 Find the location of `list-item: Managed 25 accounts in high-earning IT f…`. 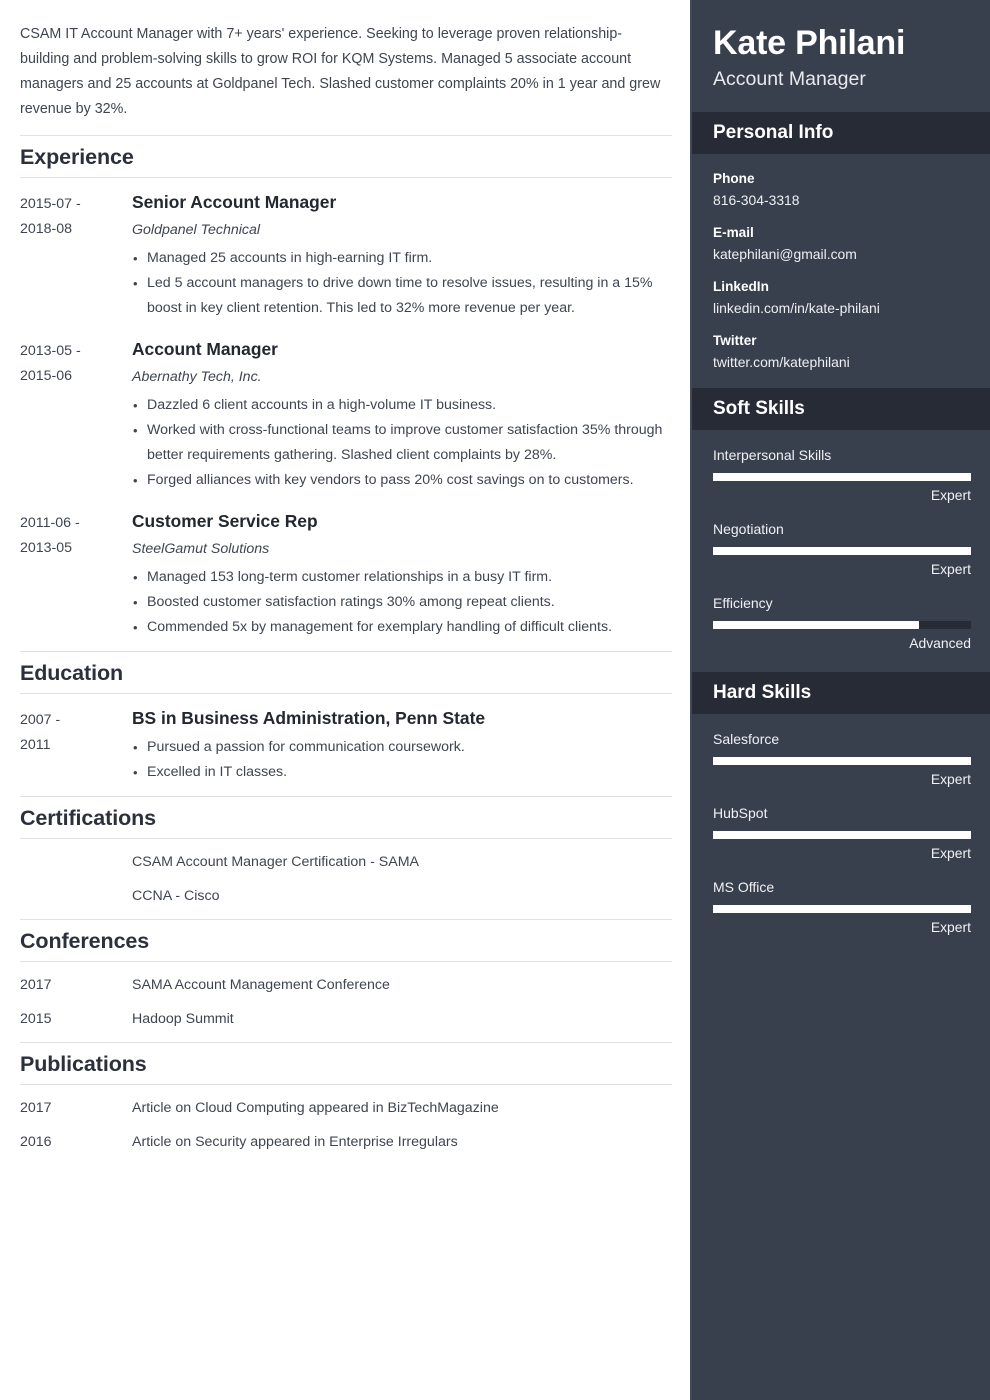

list-item: Managed 25 accounts in high-earning IT f… is located at coordinates (402, 258).